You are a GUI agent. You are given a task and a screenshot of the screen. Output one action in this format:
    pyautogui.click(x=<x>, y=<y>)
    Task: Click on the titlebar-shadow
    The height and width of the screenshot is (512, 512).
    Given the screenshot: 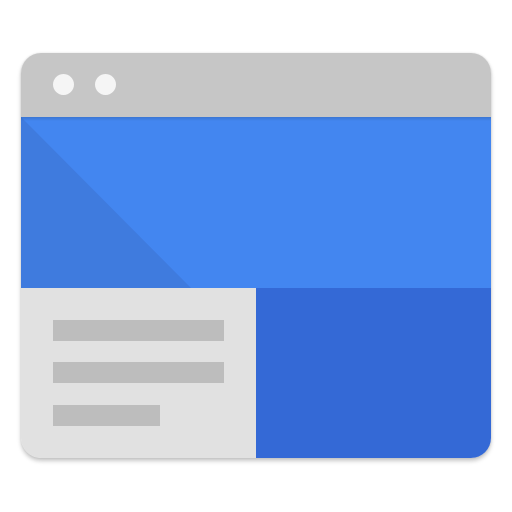 What is the action you would take?
    pyautogui.click(x=256, y=119)
    